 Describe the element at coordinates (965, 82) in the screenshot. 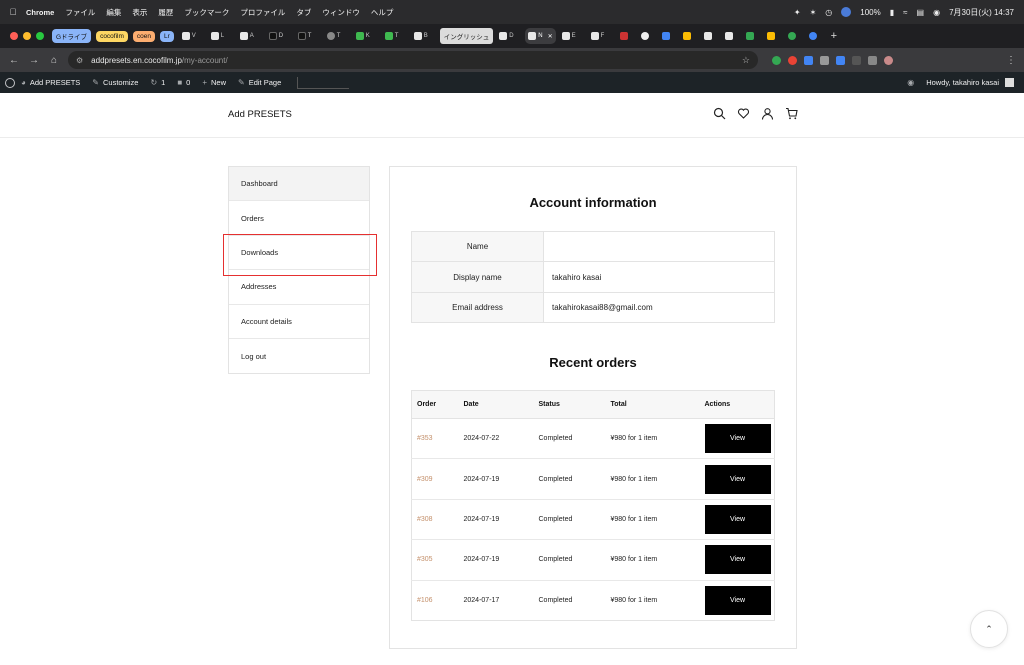

I see `wp-user-menu: ◉ Howdy, takahiro kasai` at that location.